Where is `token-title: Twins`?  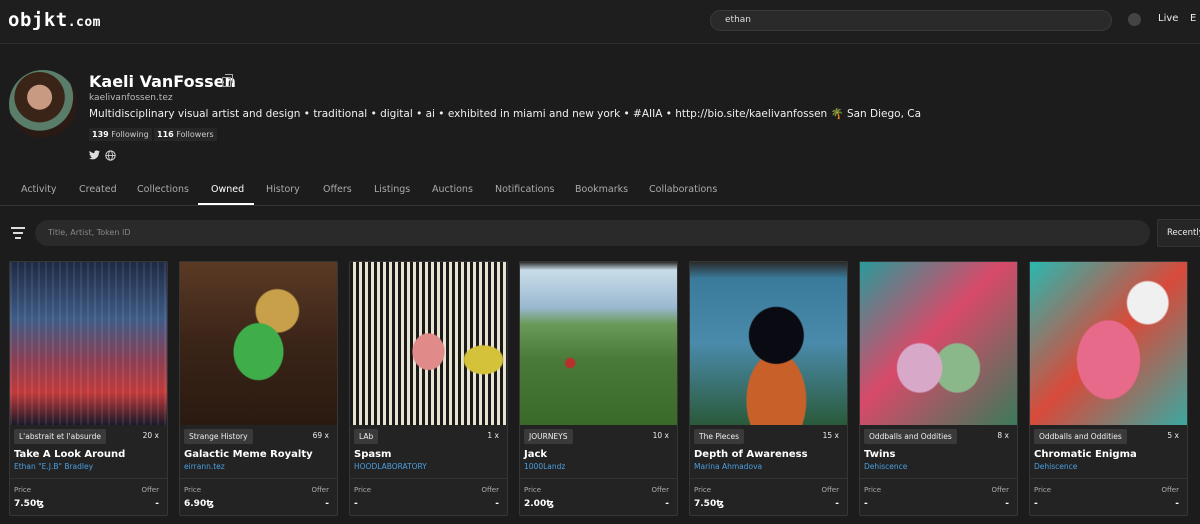
token-title: Twins is located at coordinates (879, 454).